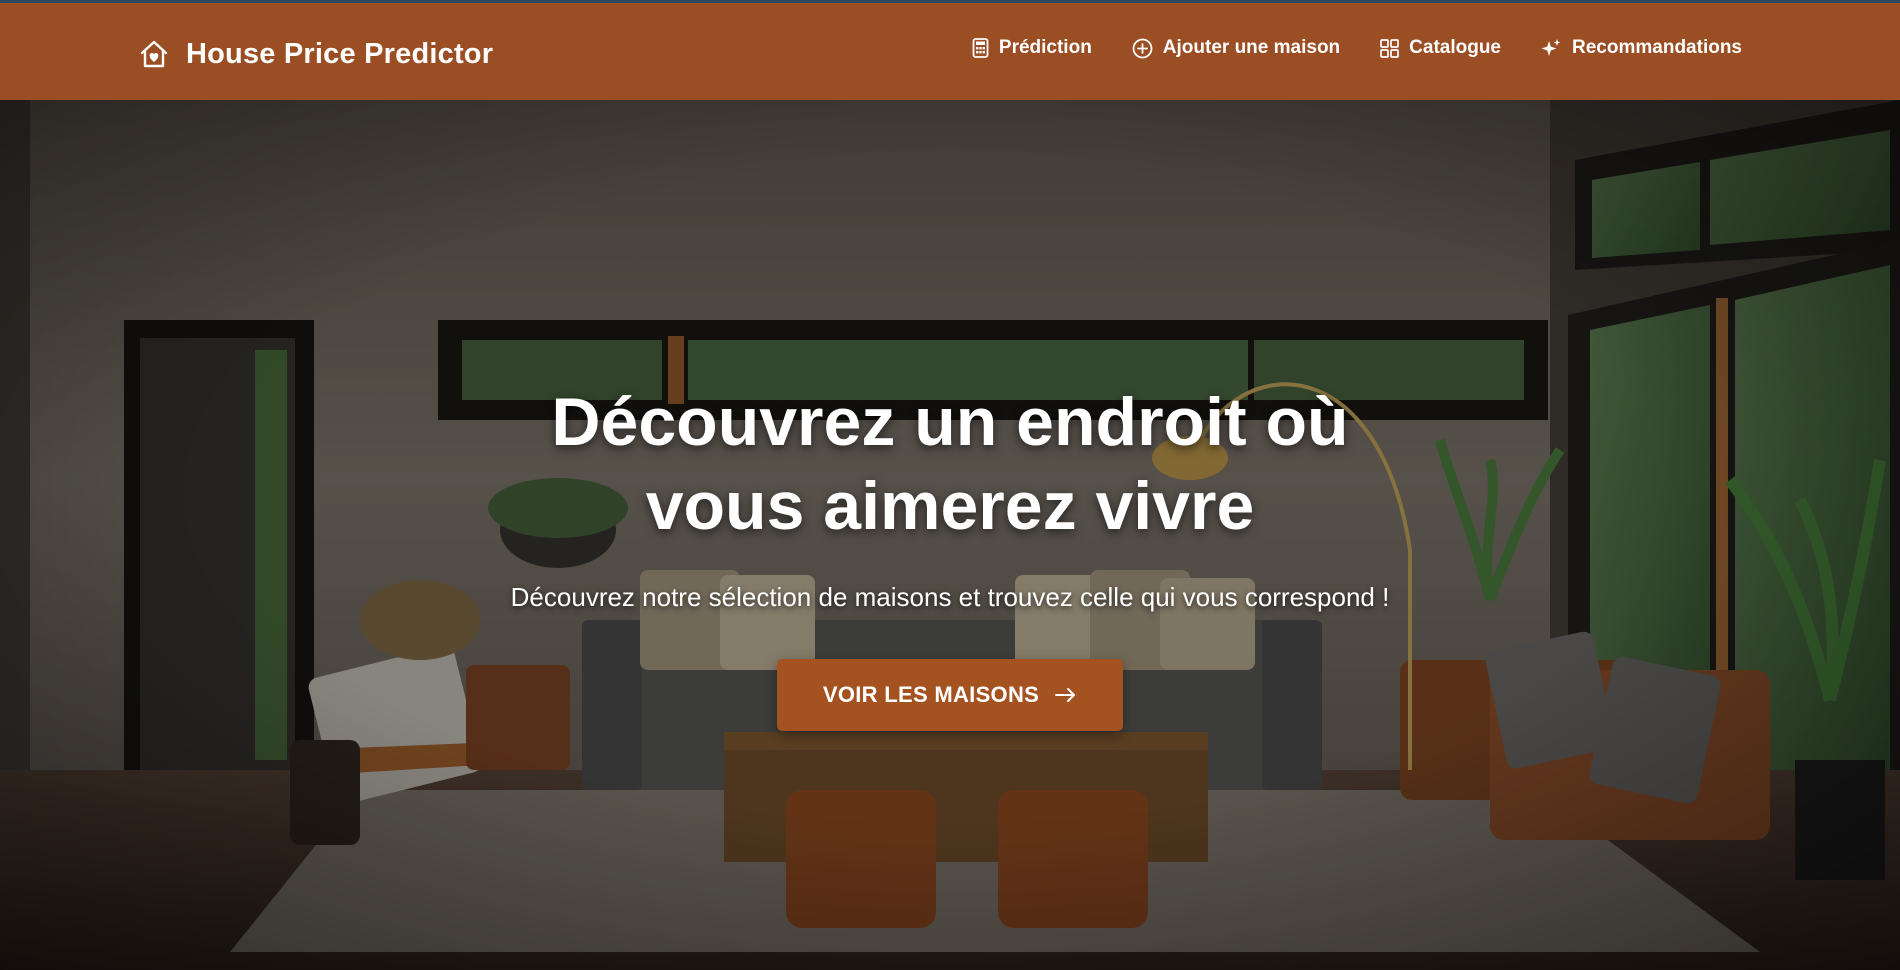 This screenshot has height=970, width=1900. I want to click on main-nav: Prédiction Ajouter une maison Catalogue, so click(1337, 48).